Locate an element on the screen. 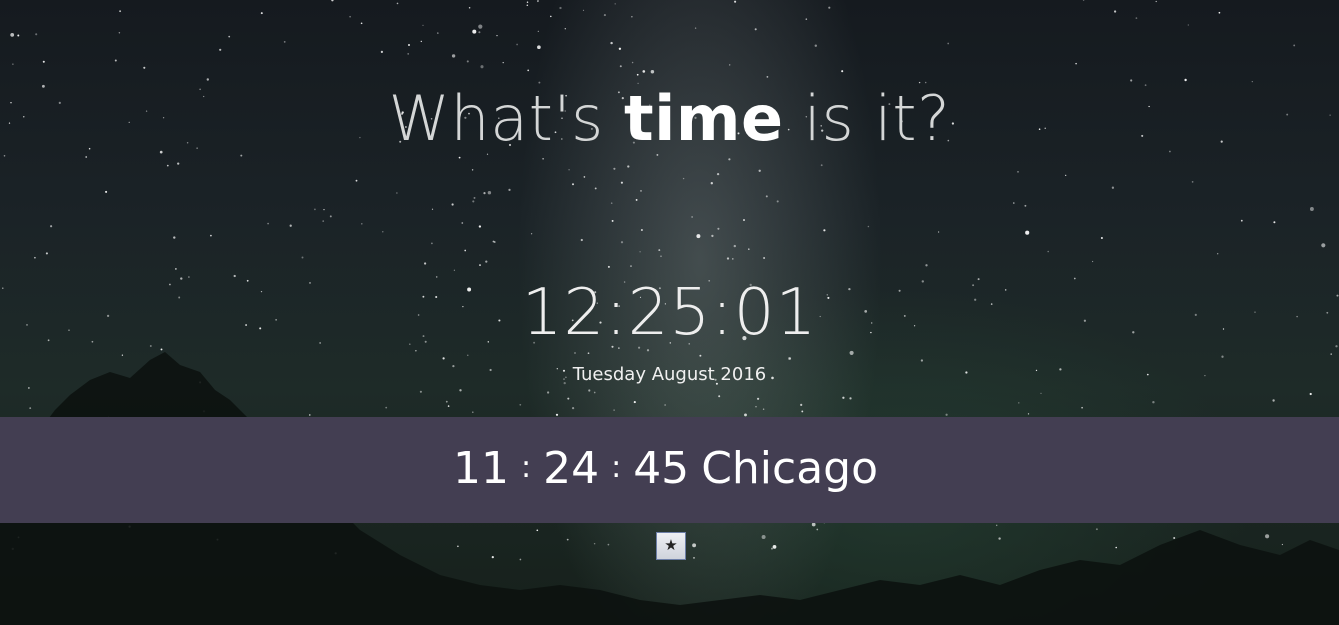 This screenshot has height=625, width=1339. local-date-display: Tuesday August 2016 is located at coordinates (669, 374).